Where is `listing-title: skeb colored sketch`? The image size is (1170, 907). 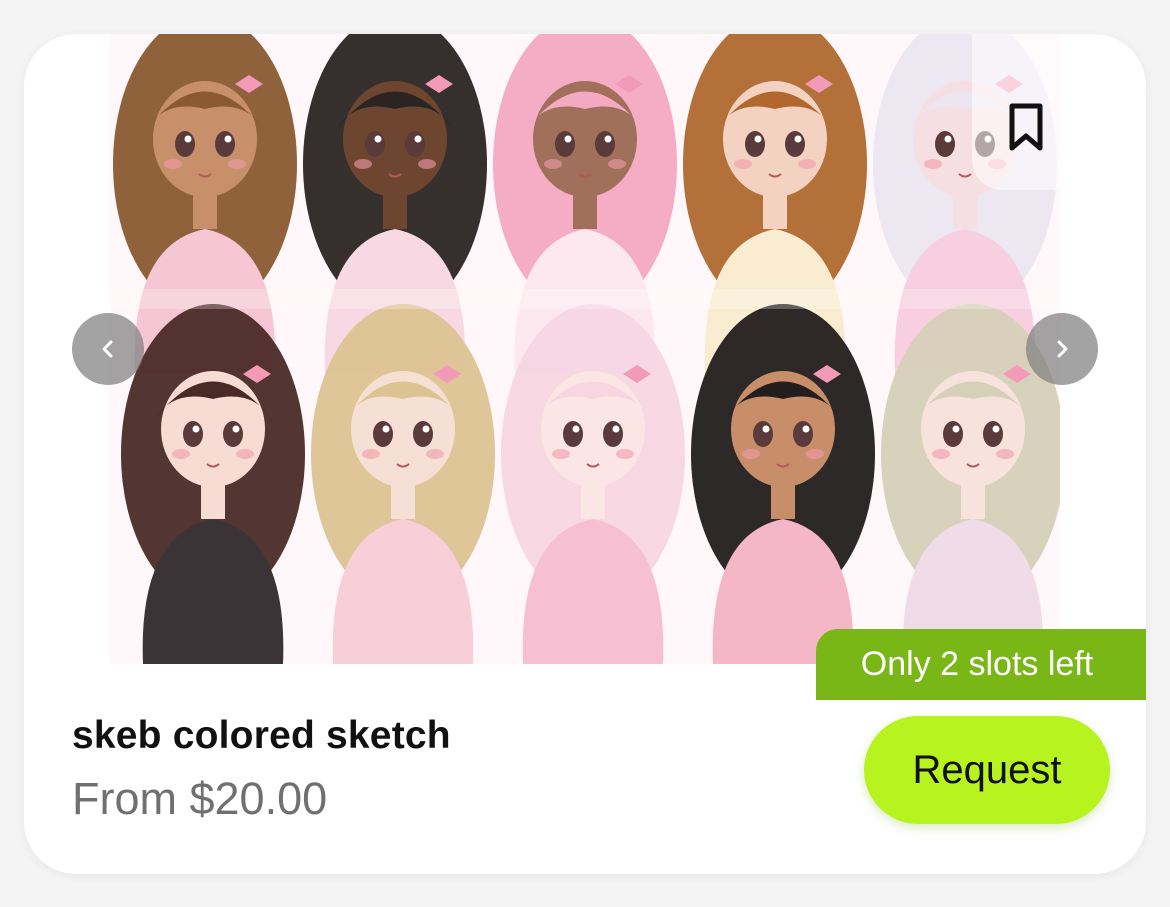 listing-title: skeb colored sketch is located at coordinates (261, 735).